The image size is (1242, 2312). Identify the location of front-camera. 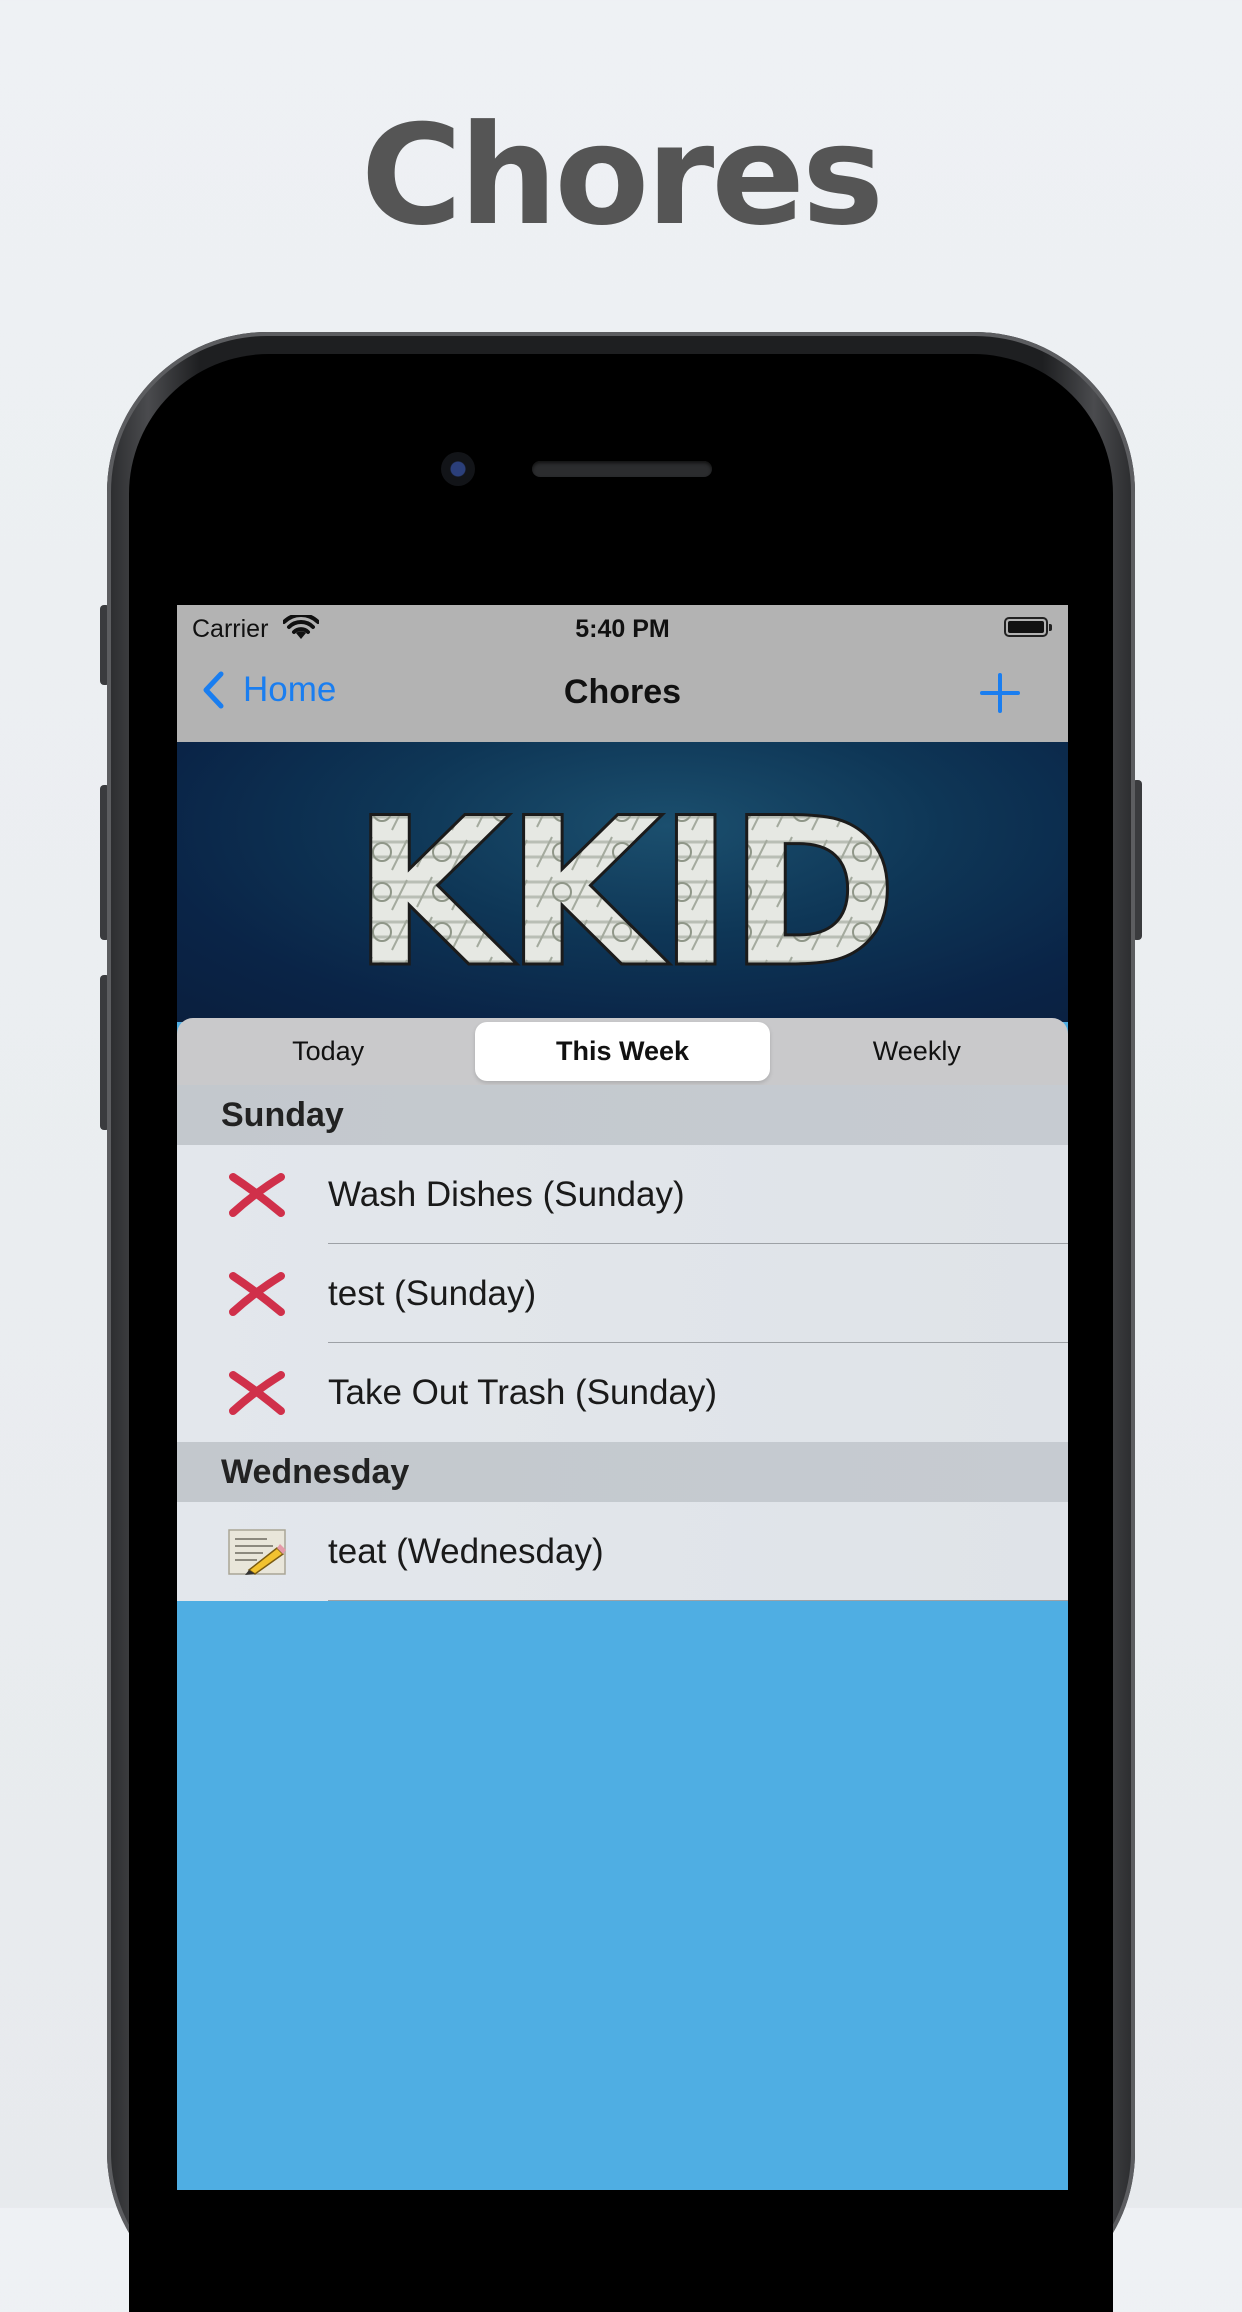
(458, 469).